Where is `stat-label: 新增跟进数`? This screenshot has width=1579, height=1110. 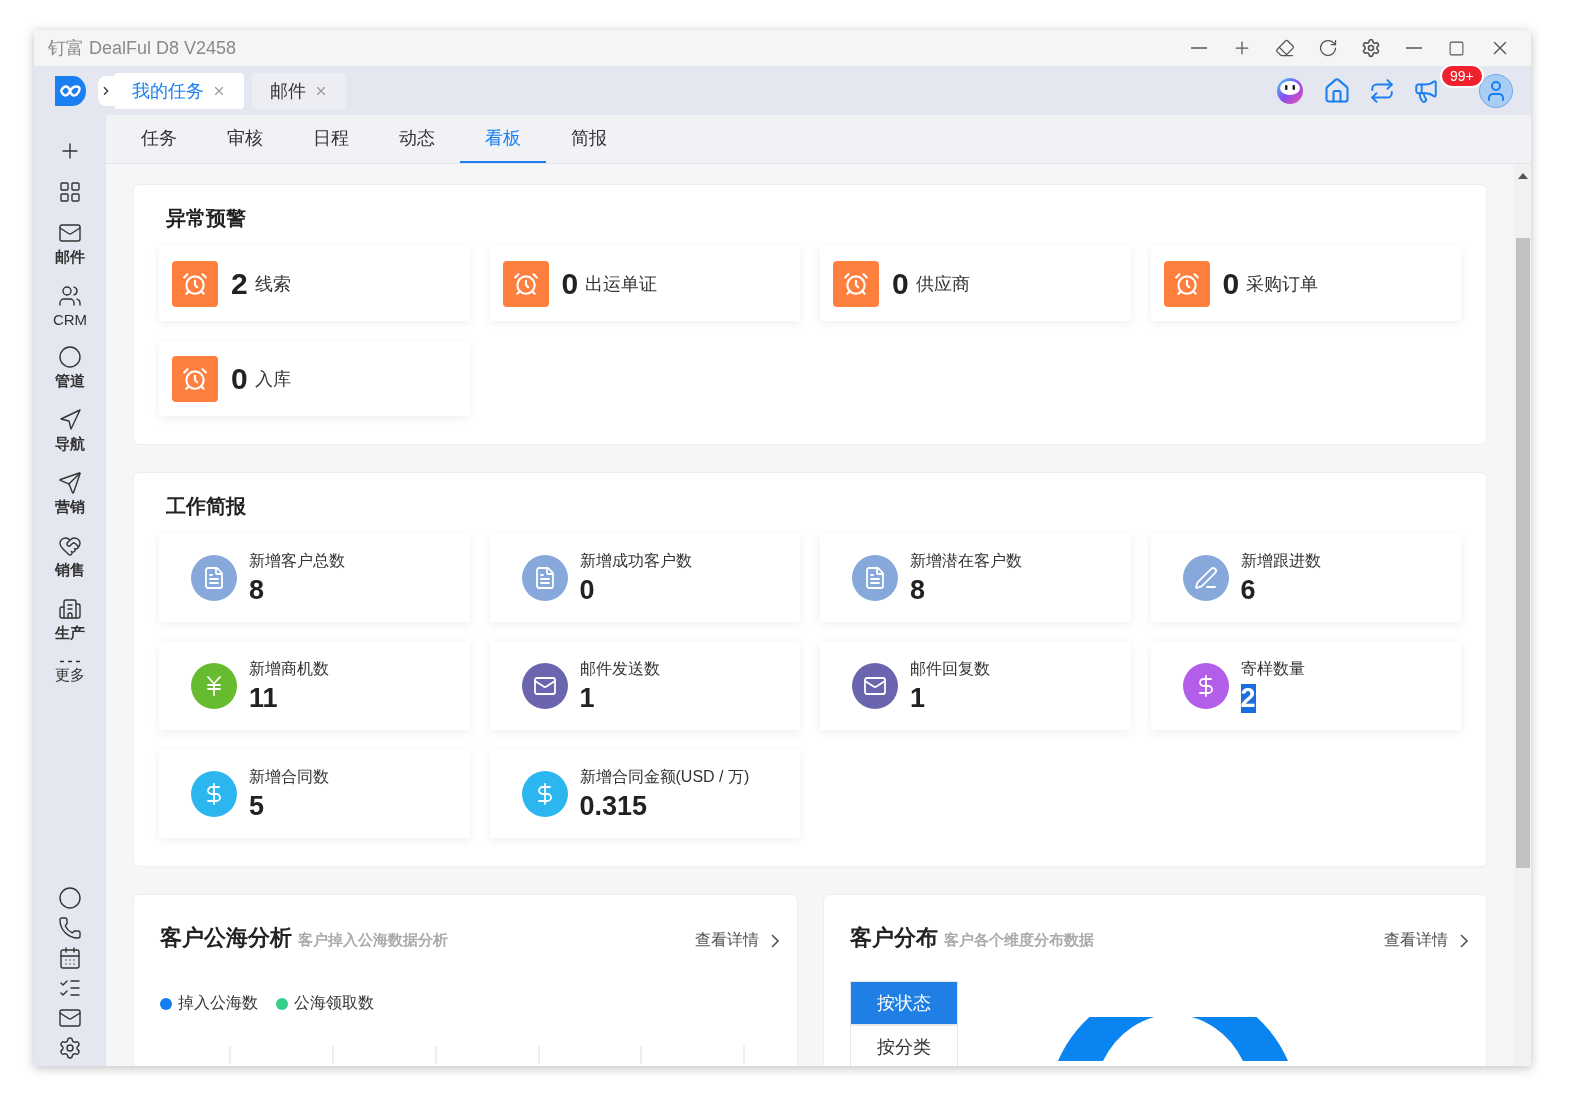 stat-label: 新增跟进数 is located at coordinates (1280, 560).